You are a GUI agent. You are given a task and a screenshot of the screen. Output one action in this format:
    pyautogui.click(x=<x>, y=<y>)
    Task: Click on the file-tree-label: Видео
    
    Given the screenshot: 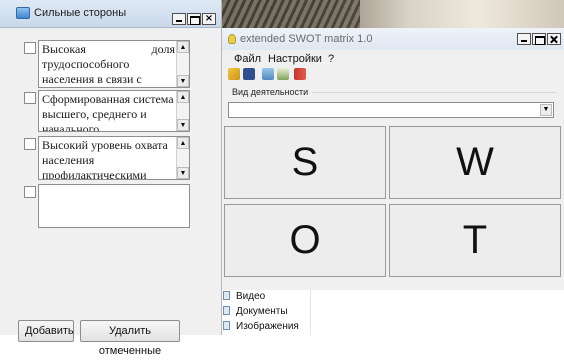 What is the action you would take?
    pyautogui.click(x=251, y=296)
    